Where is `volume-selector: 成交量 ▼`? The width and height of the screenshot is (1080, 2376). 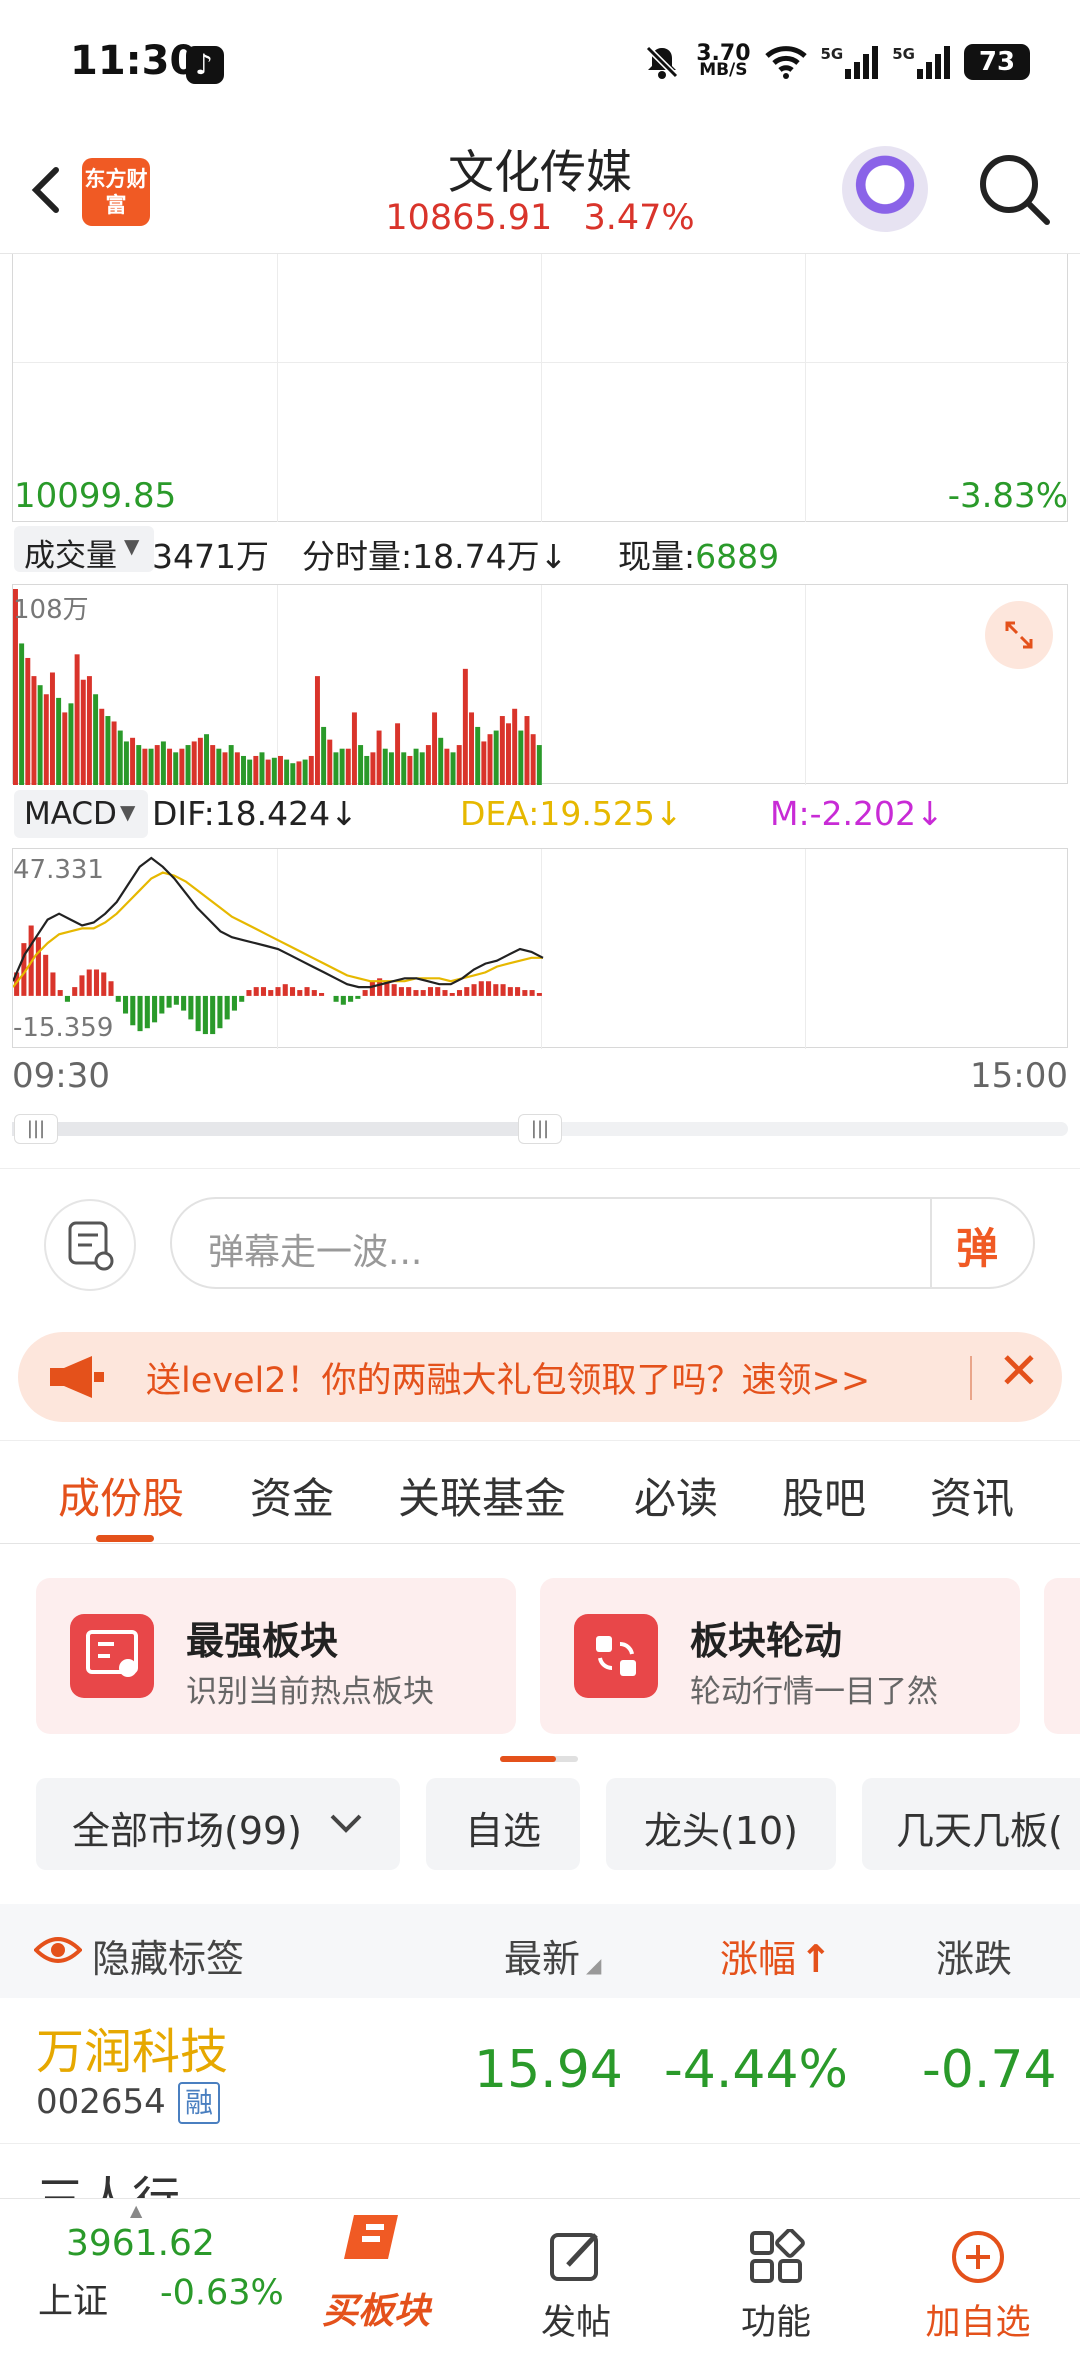
volume-selector: 成交量 ▼ is located at coordinates (84, 550).